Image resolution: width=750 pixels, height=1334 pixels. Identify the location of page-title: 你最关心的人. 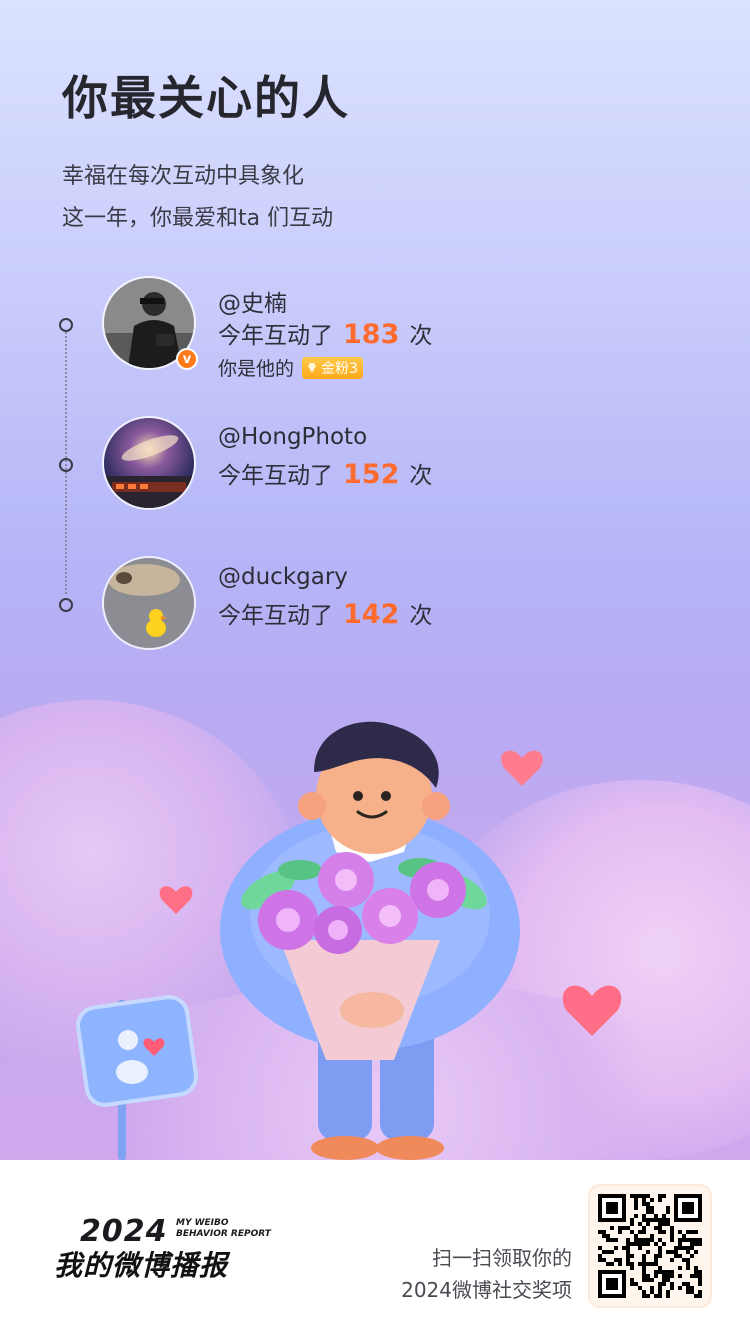
(206, 98).